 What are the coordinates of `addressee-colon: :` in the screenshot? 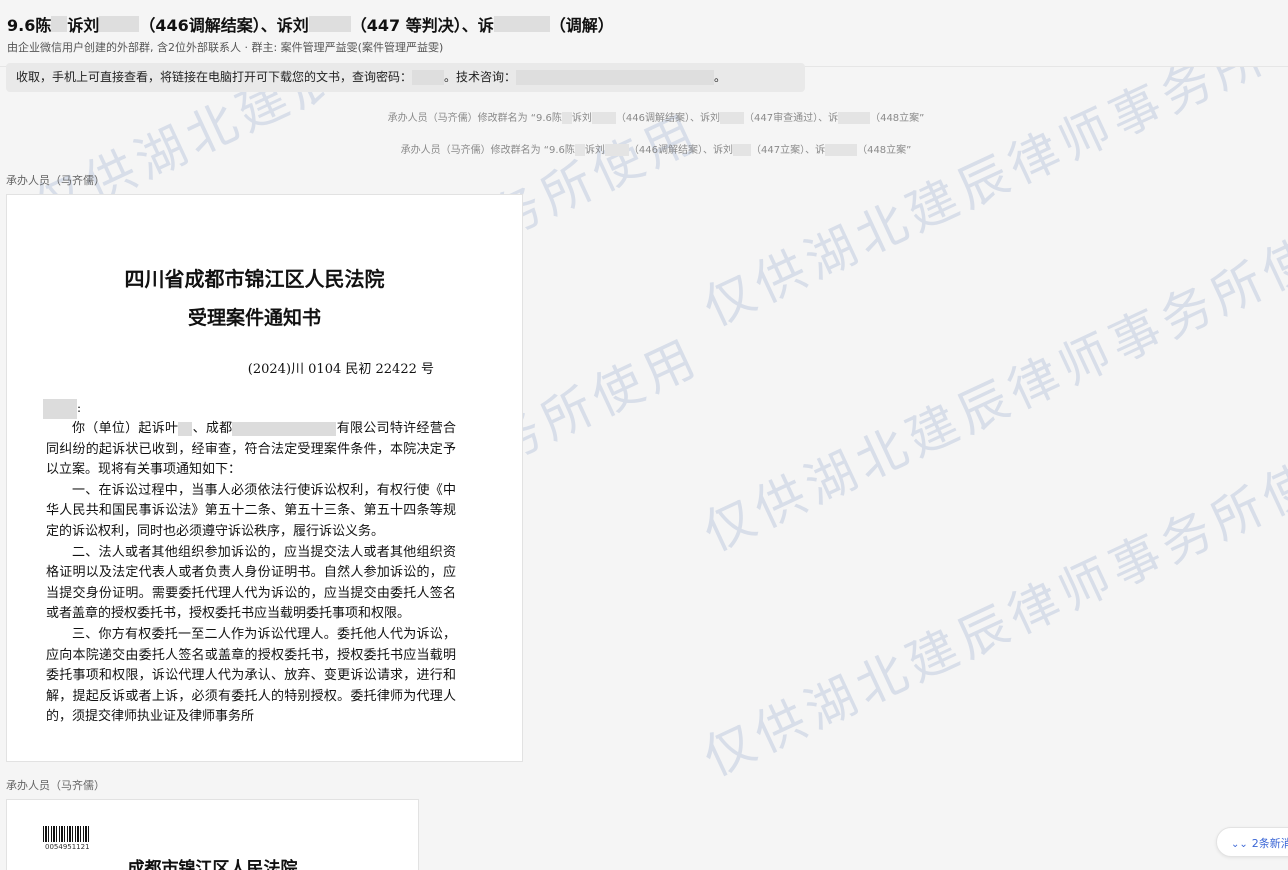 It's located at (79, 408).